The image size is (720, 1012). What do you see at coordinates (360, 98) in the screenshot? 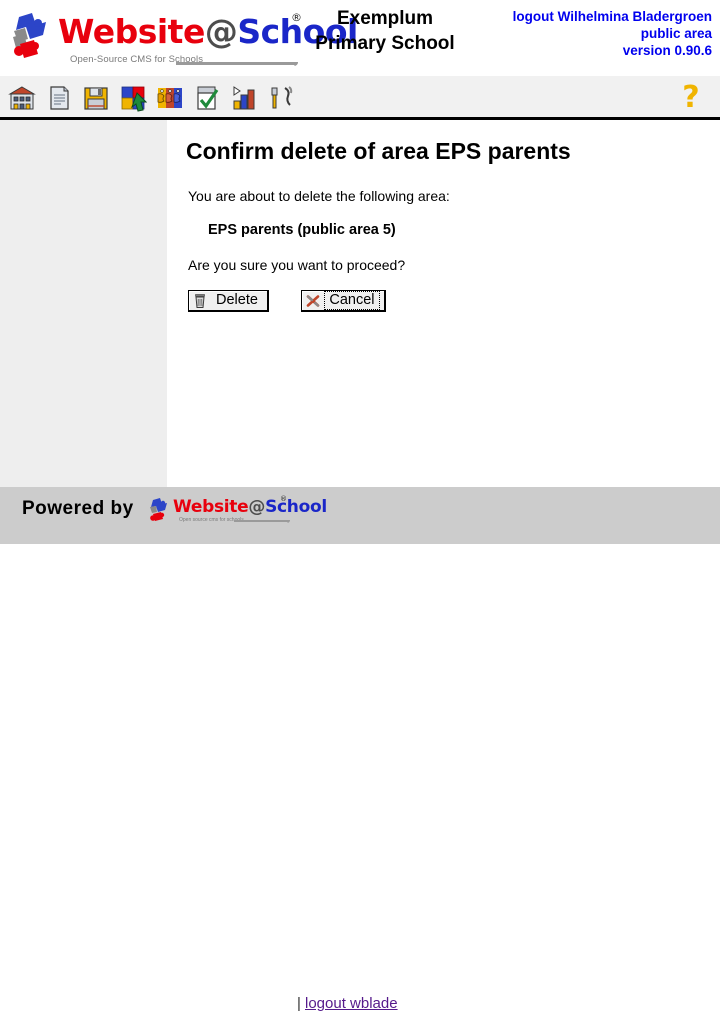
I see `main-toolbar: ?` at bounding box center [360, 98].